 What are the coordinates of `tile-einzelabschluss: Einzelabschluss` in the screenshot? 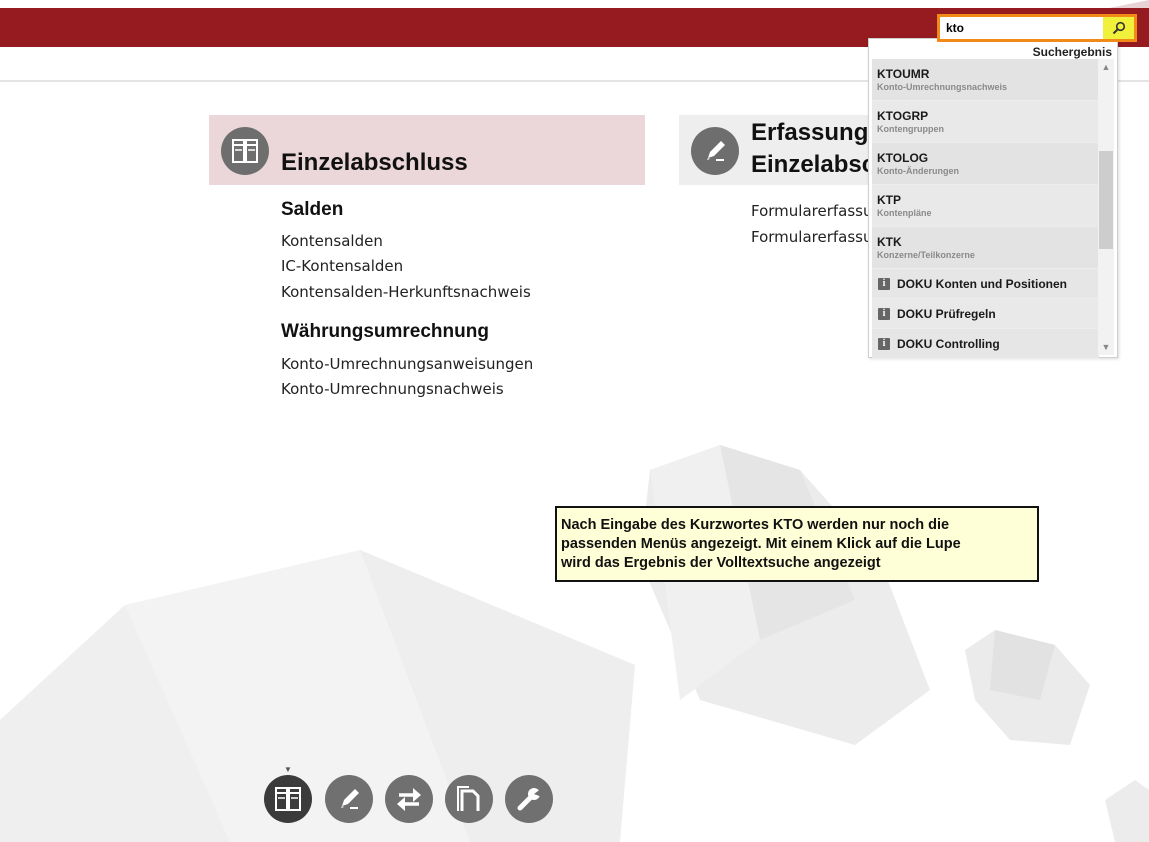 It's located at (427, 150).